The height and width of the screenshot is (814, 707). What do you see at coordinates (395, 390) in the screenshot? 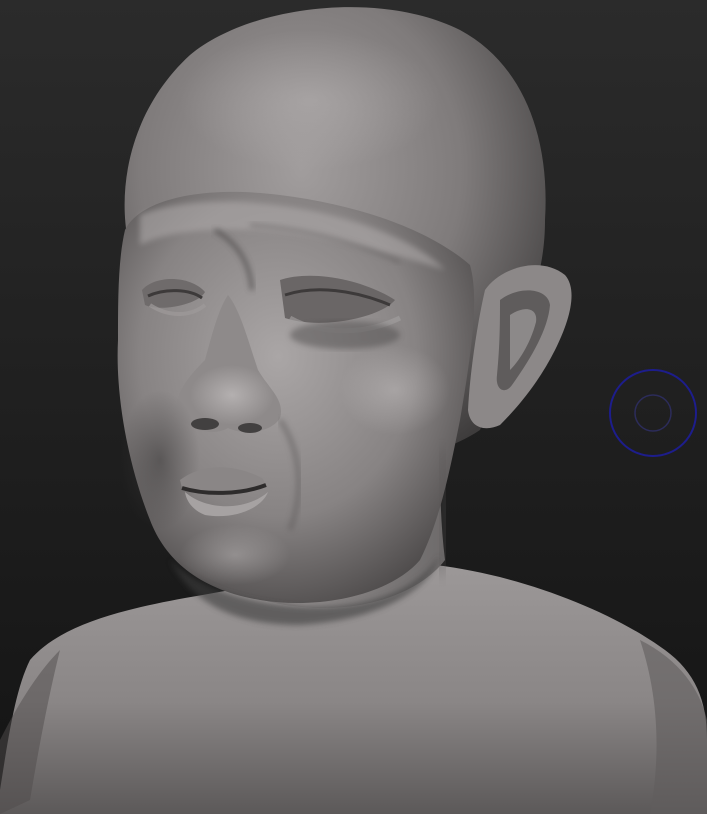
I see `cheek-right-highlight` at bounding box center [395, 390].